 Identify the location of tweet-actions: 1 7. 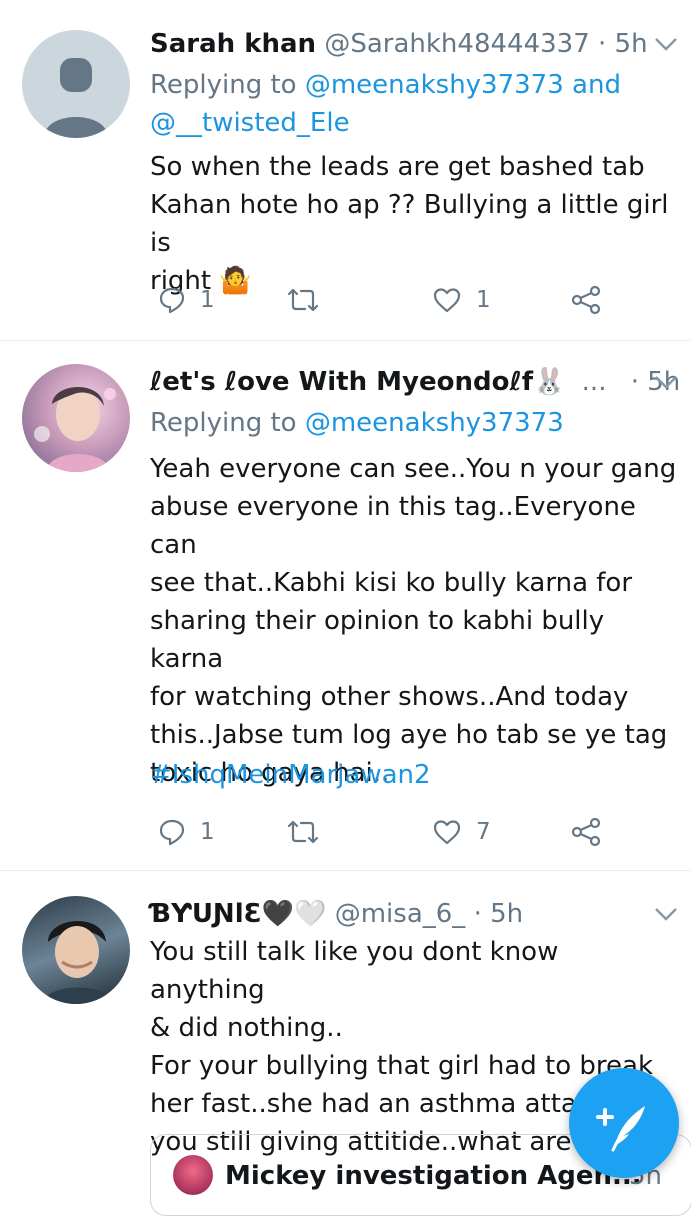
(390, 832).